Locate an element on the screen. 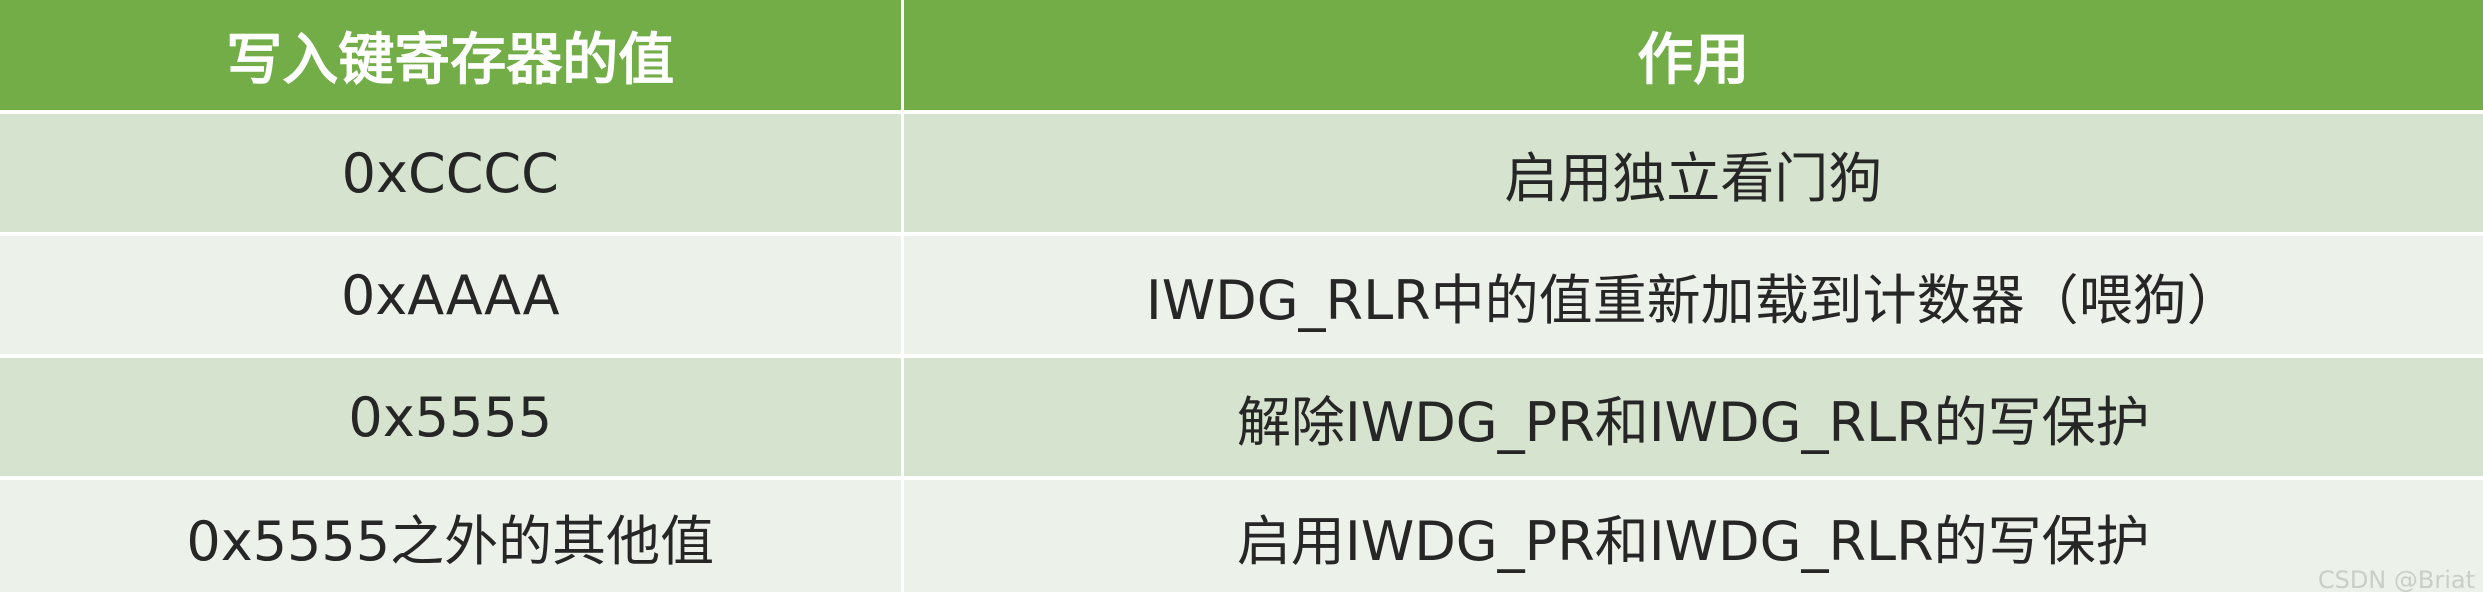 The height and width of the screenshot is (594, 2483). effect-cell: IWDG_RLR中的值重新加载到计数器（喂狗） is located at coordinates (1692, 296).